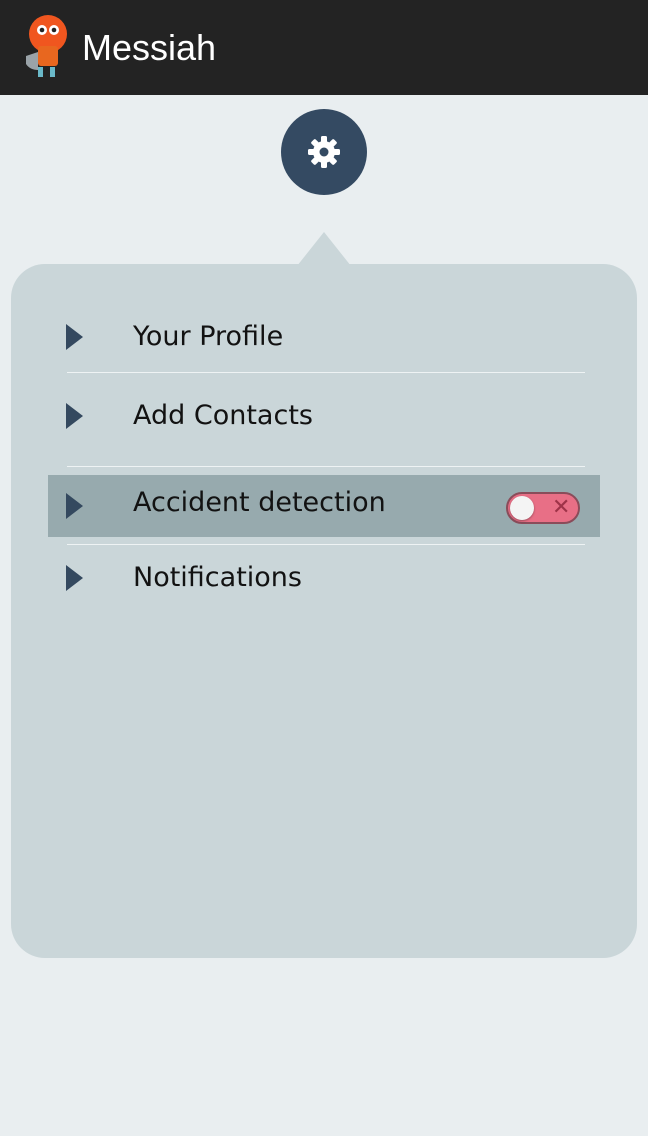 This screenshot has width=648, height=1136. What do you see at coordinates (324, 416) in the screenshot?
I see `menu-item-add-contacts: Add Contacts` at bounding box center [324, 416].